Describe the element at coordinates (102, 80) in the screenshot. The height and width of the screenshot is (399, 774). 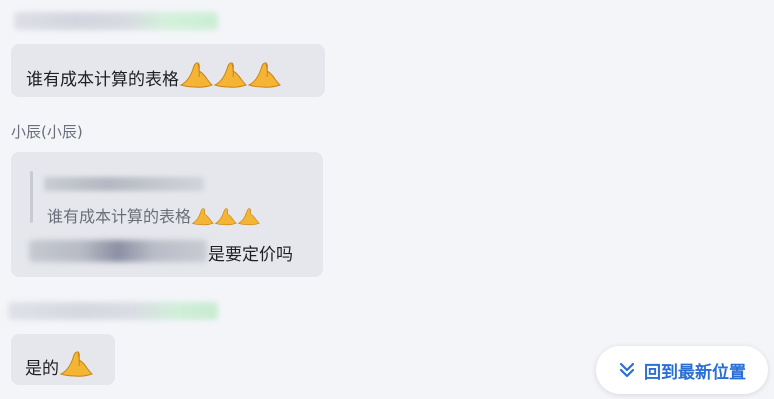
I see `message-text-content: 谁有成本计算的表格` at that location.